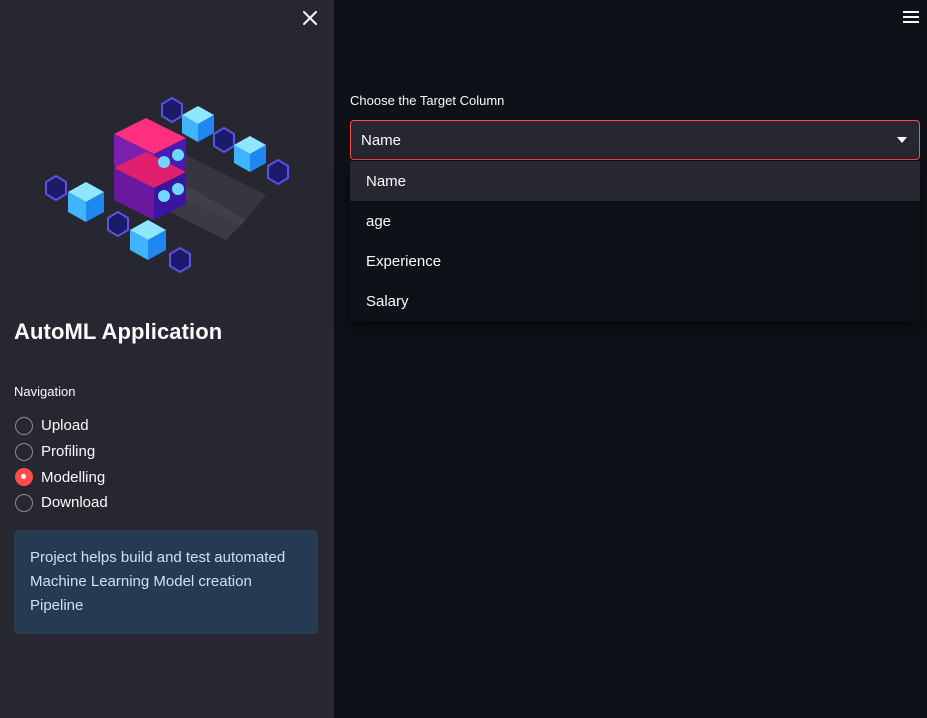  What do you see at coordinates (167, 185) in the screenshot?
I see `server-cubes-illustration` at bounding box center [167, 185].